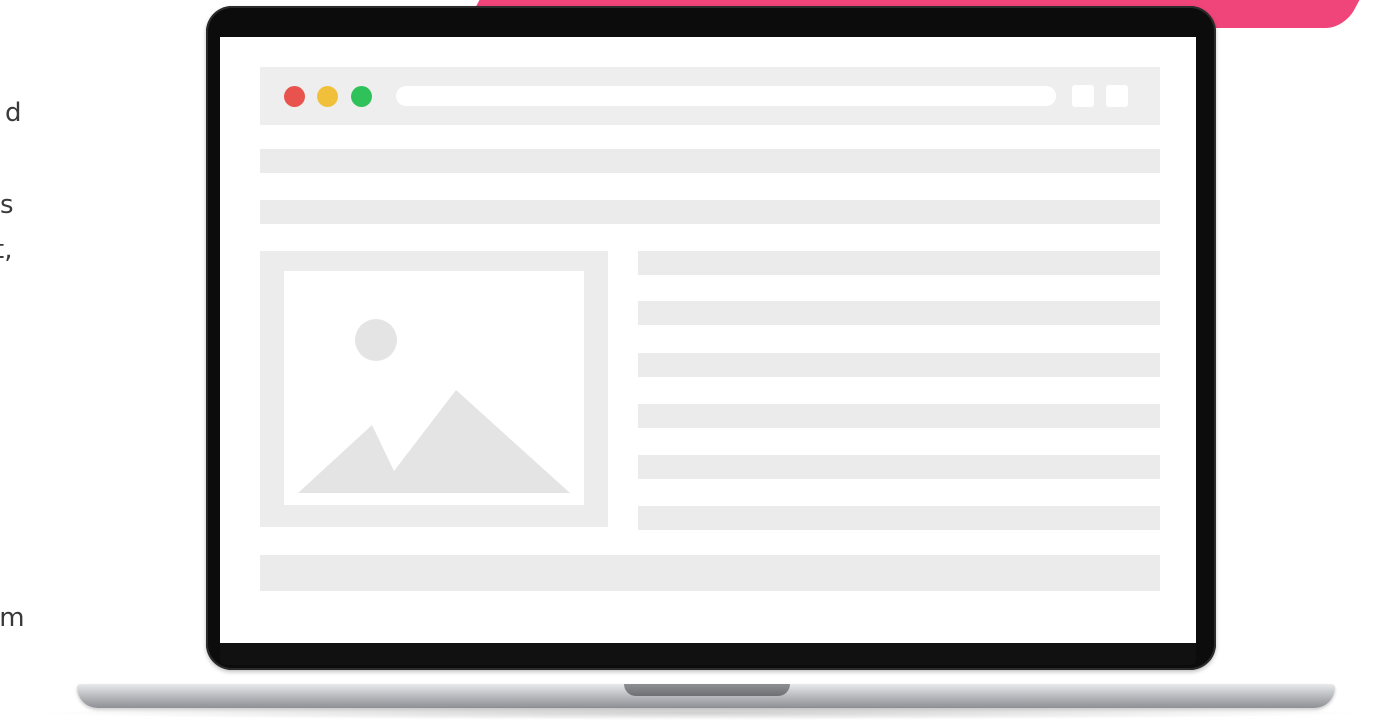  I want to click on toolbar-square-2-icon, so click(1117, 96).